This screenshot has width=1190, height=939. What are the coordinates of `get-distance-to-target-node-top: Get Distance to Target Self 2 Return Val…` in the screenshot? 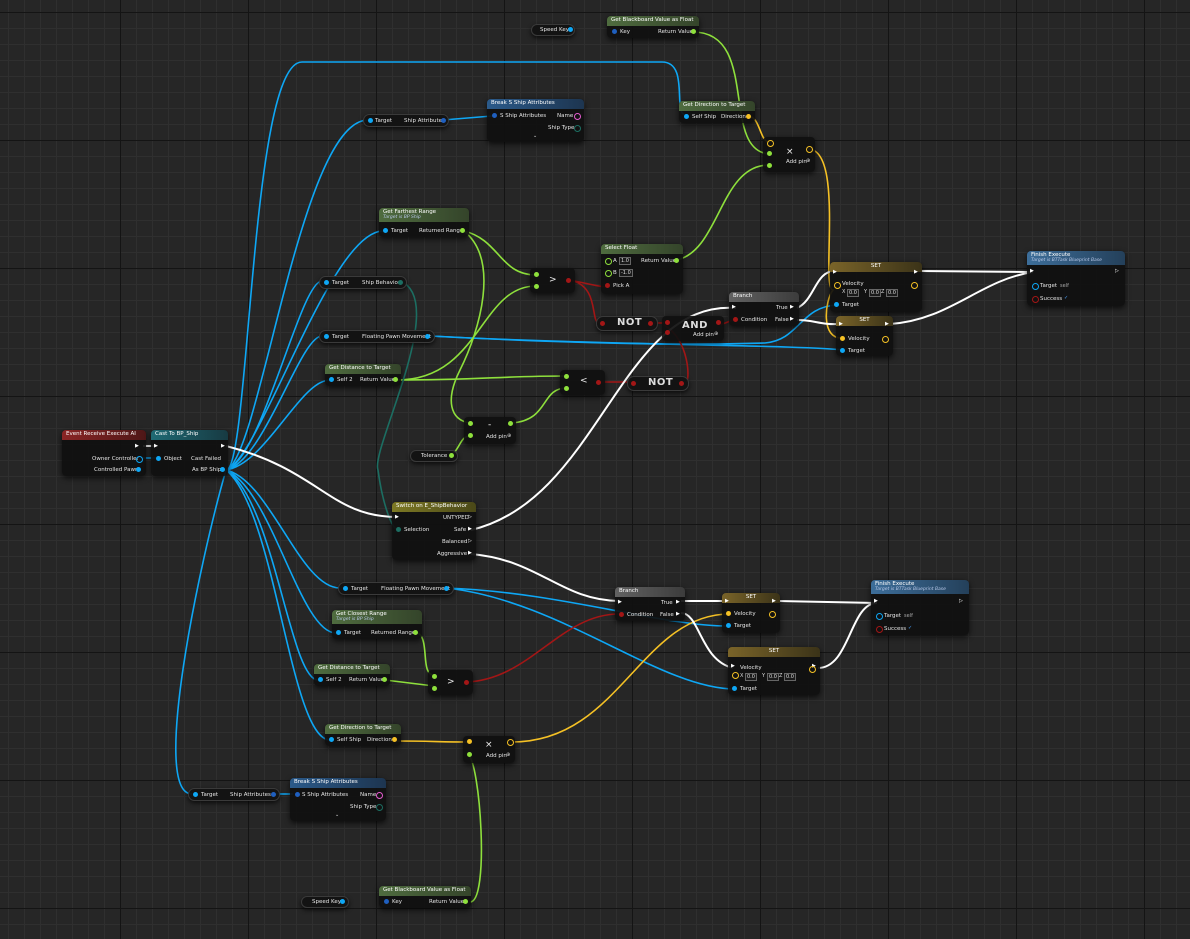 It's located at (363, 375).